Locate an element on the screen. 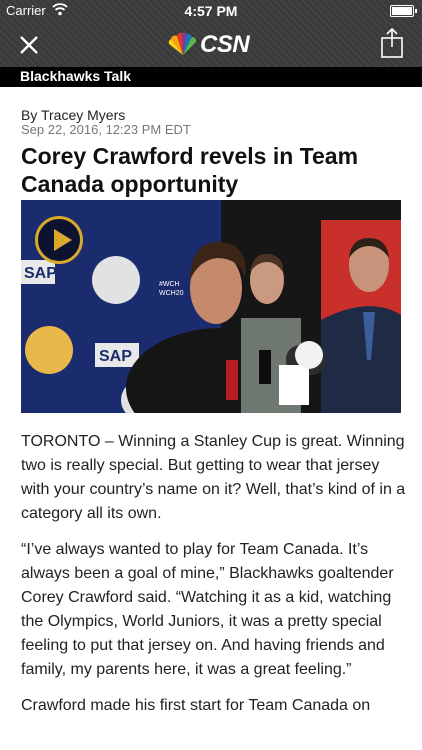 This screenshot has height=750, width=422. csn-logo: CSN is located at coordinates (212, 45).